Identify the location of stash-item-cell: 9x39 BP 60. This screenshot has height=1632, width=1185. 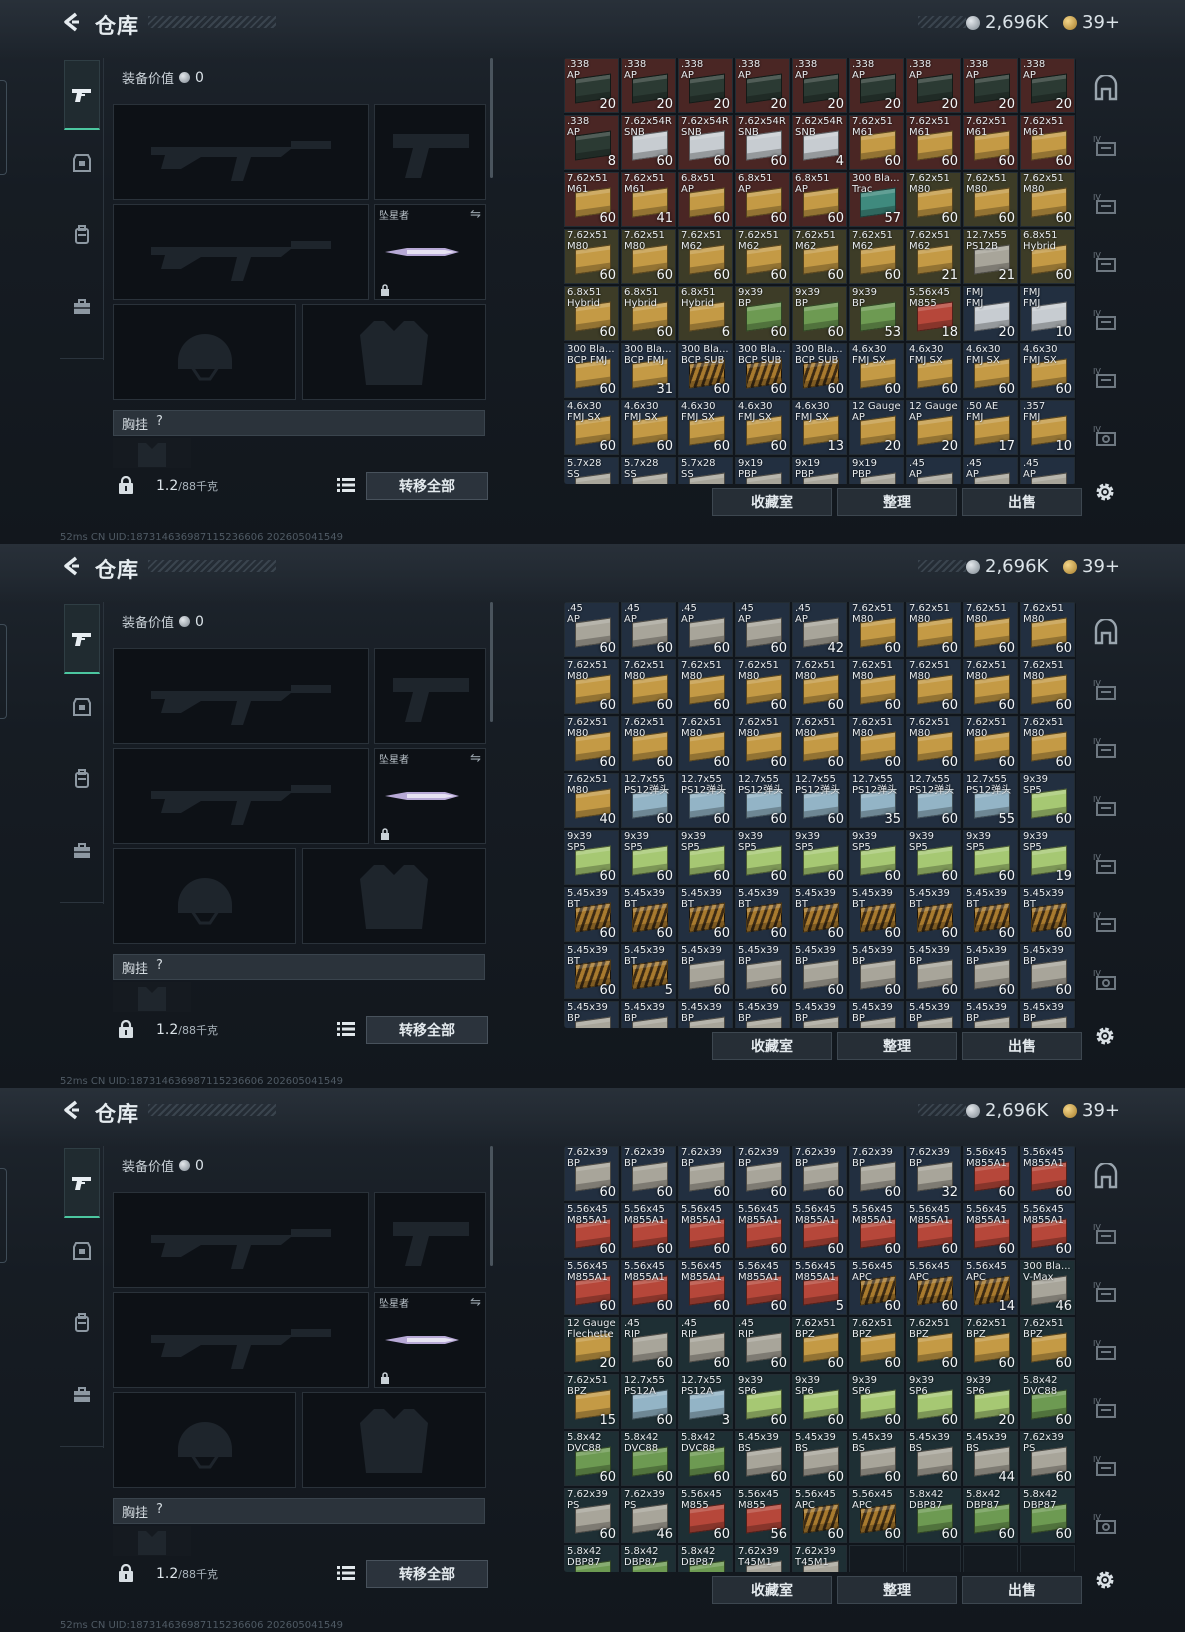
(819, 313).